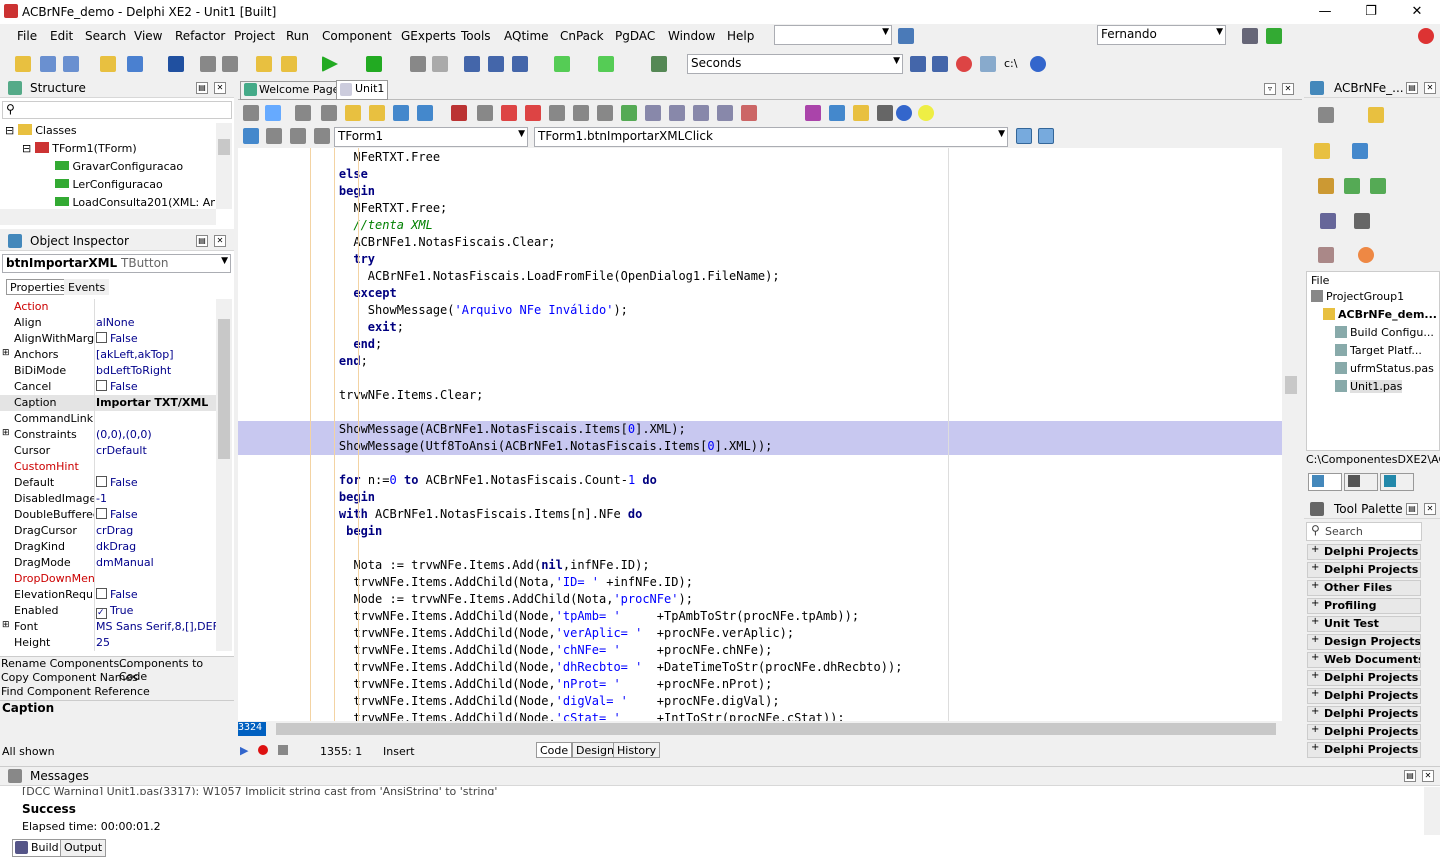 Image resolution: width=1440 pixels, height=860 pixels. I want to click on reopen-icon, so click(135, 64).